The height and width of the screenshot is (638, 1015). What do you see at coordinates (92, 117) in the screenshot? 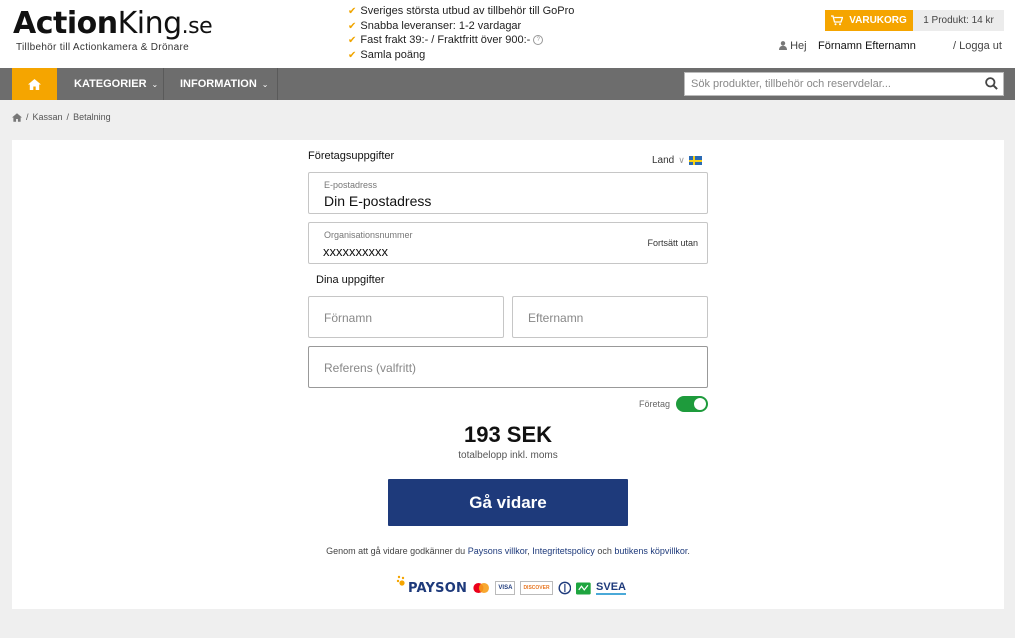
I see `breadcrumb-betalning: Betalning` at bounding box center [92, 117].